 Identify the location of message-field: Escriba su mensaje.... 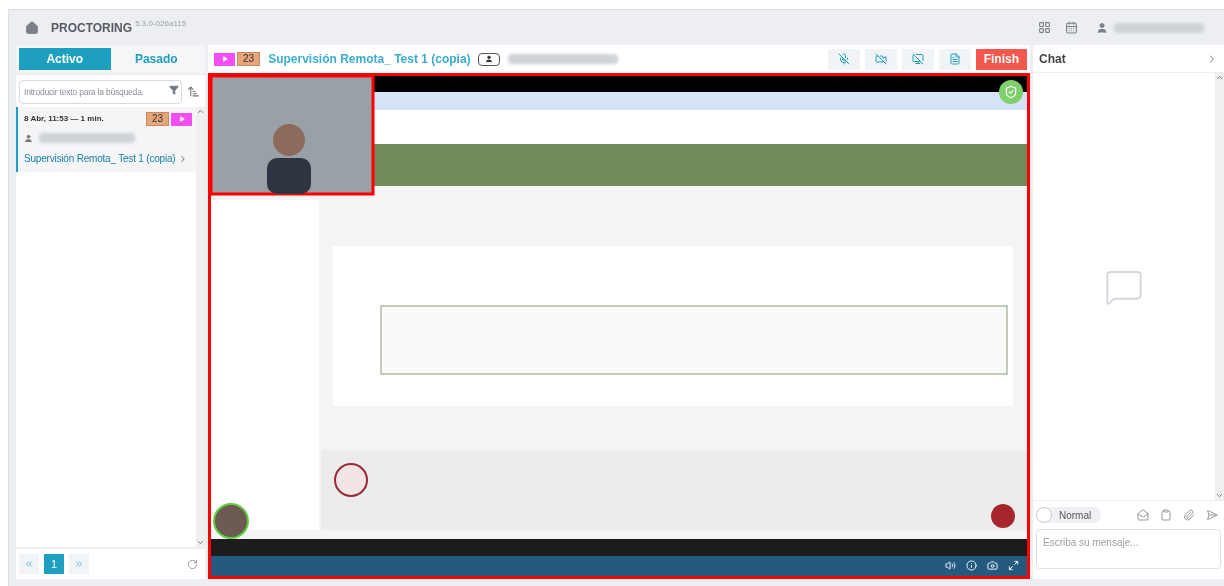
(1128, 549).